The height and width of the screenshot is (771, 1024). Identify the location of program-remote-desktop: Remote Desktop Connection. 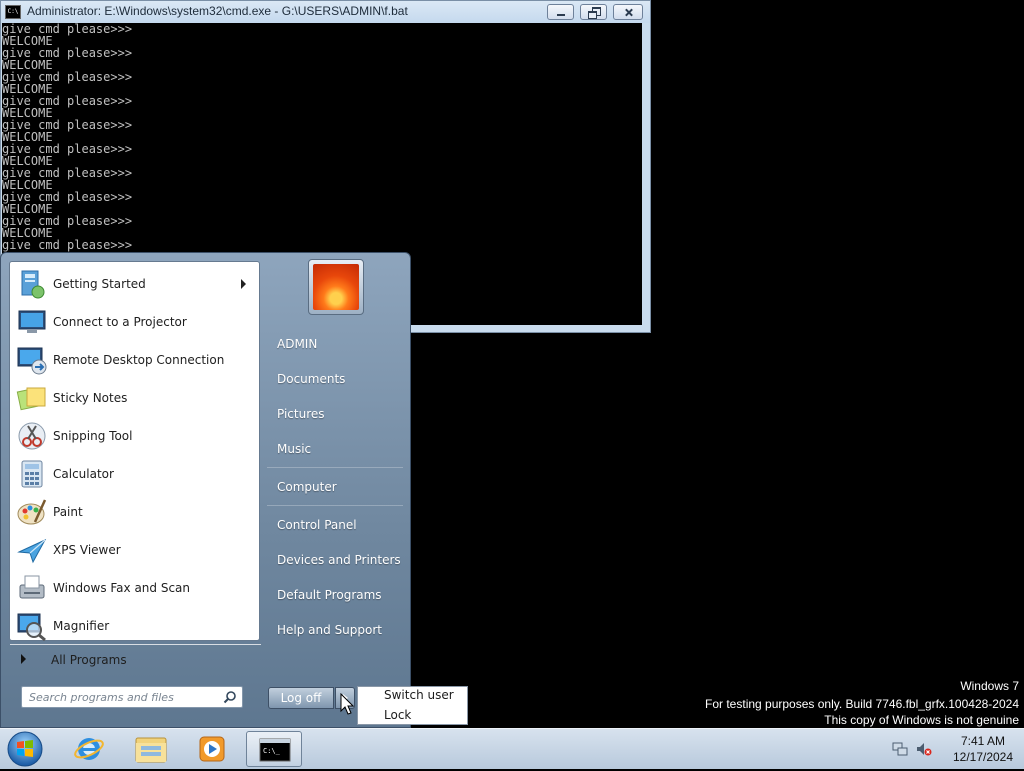
(135, 360).